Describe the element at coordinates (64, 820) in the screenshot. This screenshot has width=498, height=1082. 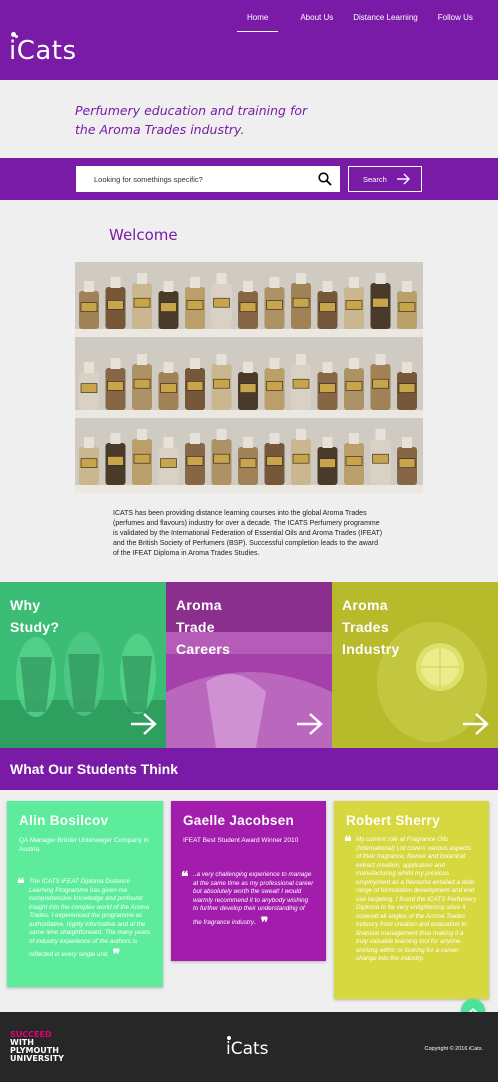
I see `student-name: Alin Bosilcov` at that location.